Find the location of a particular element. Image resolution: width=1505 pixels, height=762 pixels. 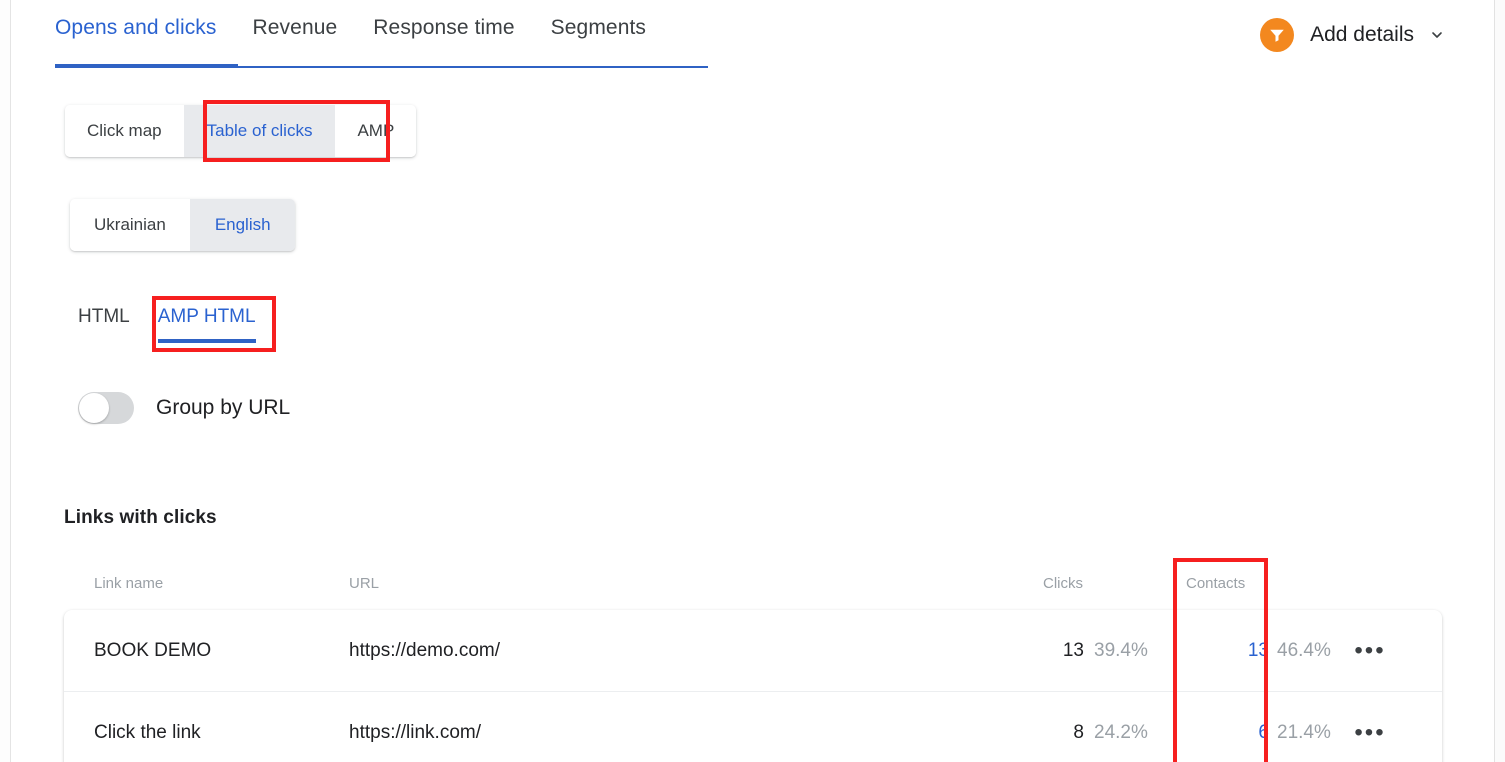

page-left-border is located at coordinates (10, 381).